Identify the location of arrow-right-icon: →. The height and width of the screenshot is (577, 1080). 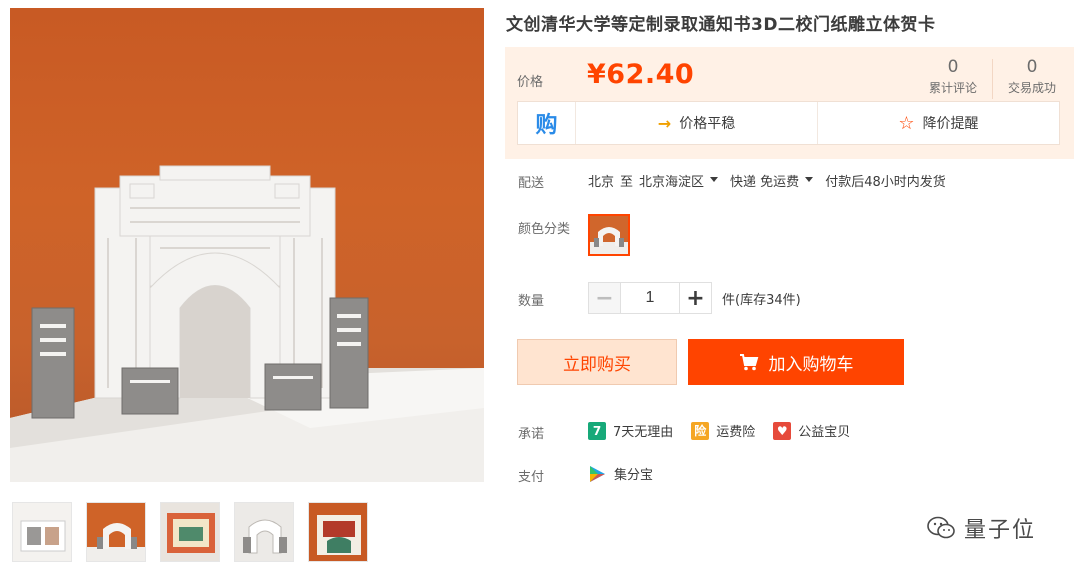
(664, 123).